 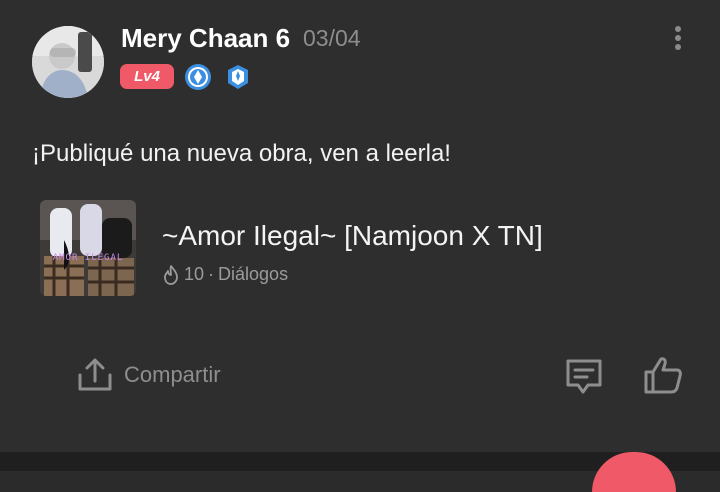 I want to click on thumbs-up-icon, so click(x=663, y=375).